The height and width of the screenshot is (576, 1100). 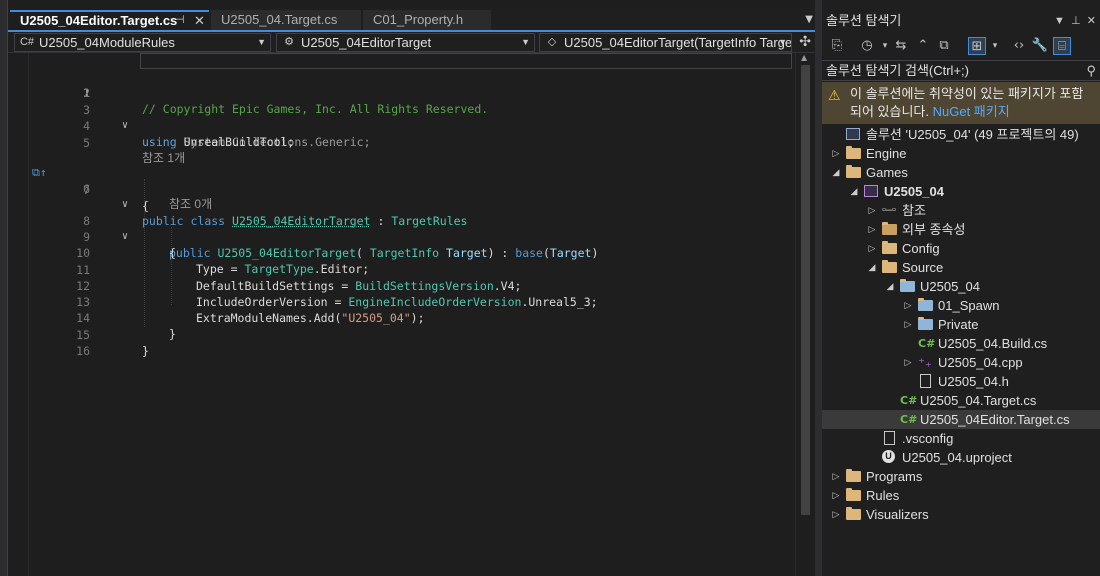 What do you see at coordinates (1059, 21) in the screenshot?
I see `panel-menu-icon: ▼` at bounding box center [1059, 21].